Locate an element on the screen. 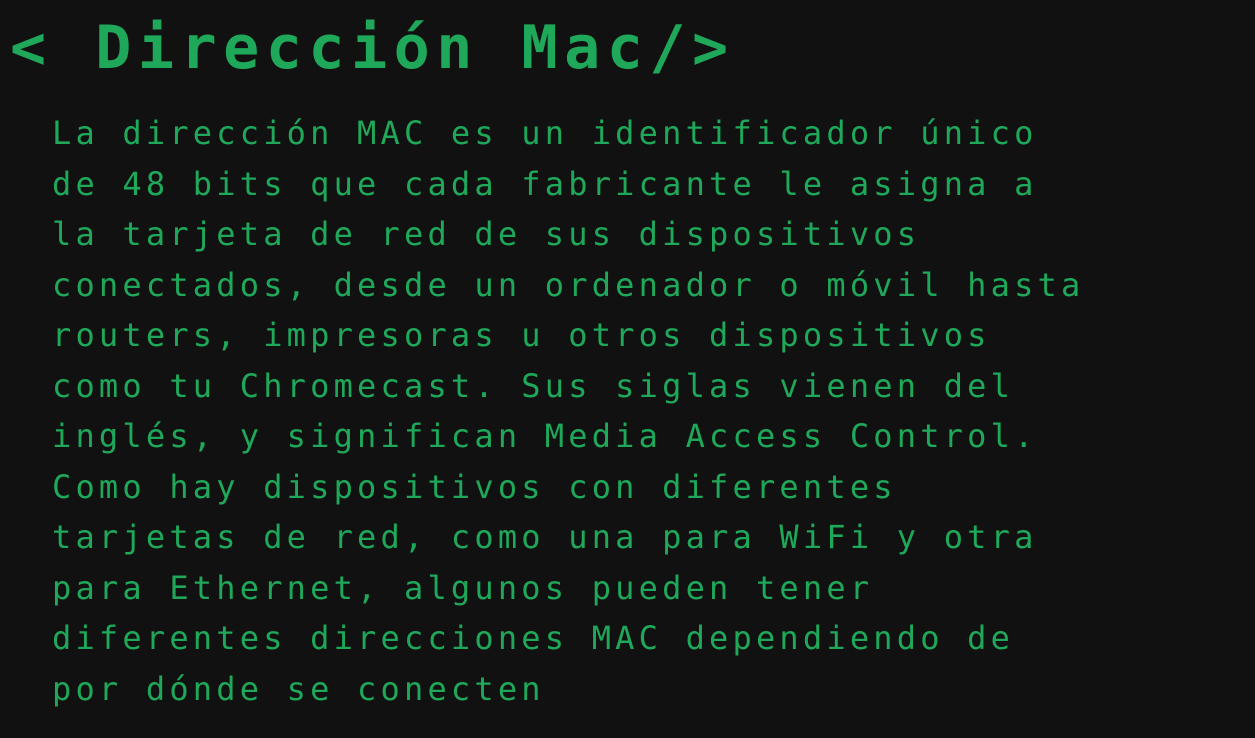 The image size is (1255, 738). body-line: por dónde se conecten is located at coordinates (298, 688).